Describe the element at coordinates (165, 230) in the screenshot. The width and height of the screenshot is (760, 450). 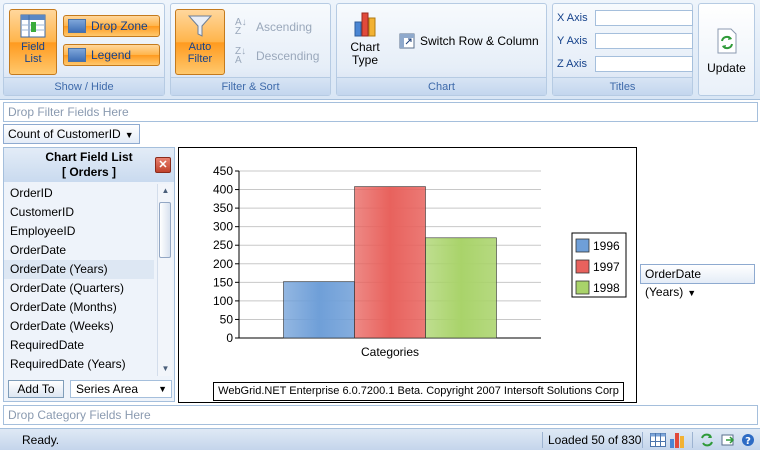
I see `scroll-thumb` at that location.